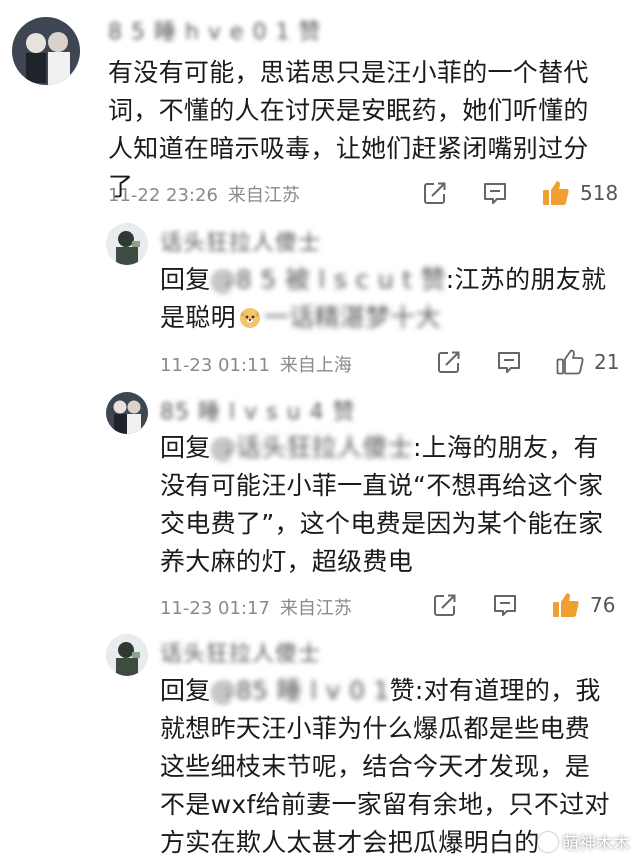  I want to click on comment-meta: 11-22 23:26 来自江苏, so click(204, 194).